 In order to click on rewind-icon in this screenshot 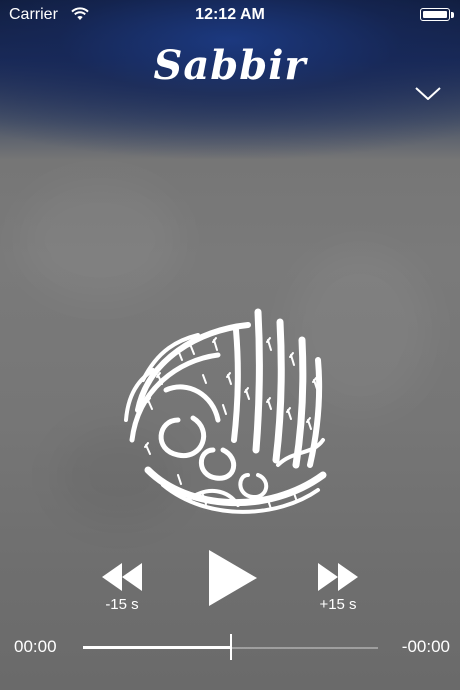, I will do `click(122, 577)`.